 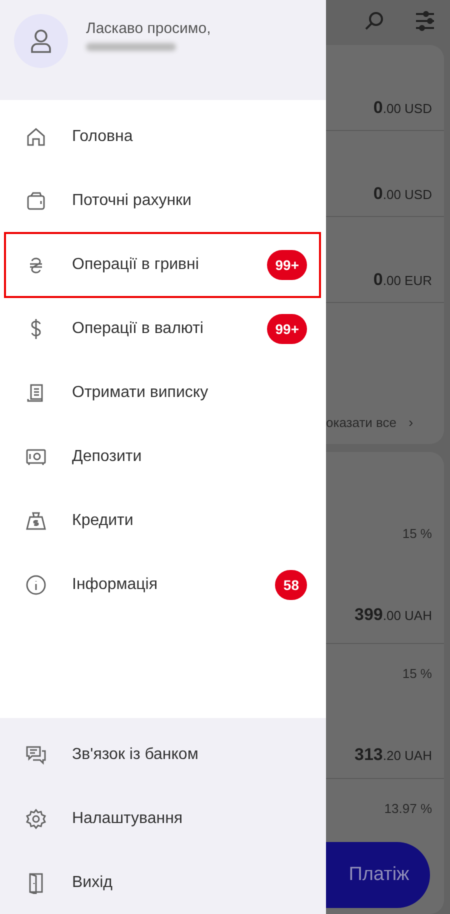 I want to click on chat-icon, so click(x=36, y=755).